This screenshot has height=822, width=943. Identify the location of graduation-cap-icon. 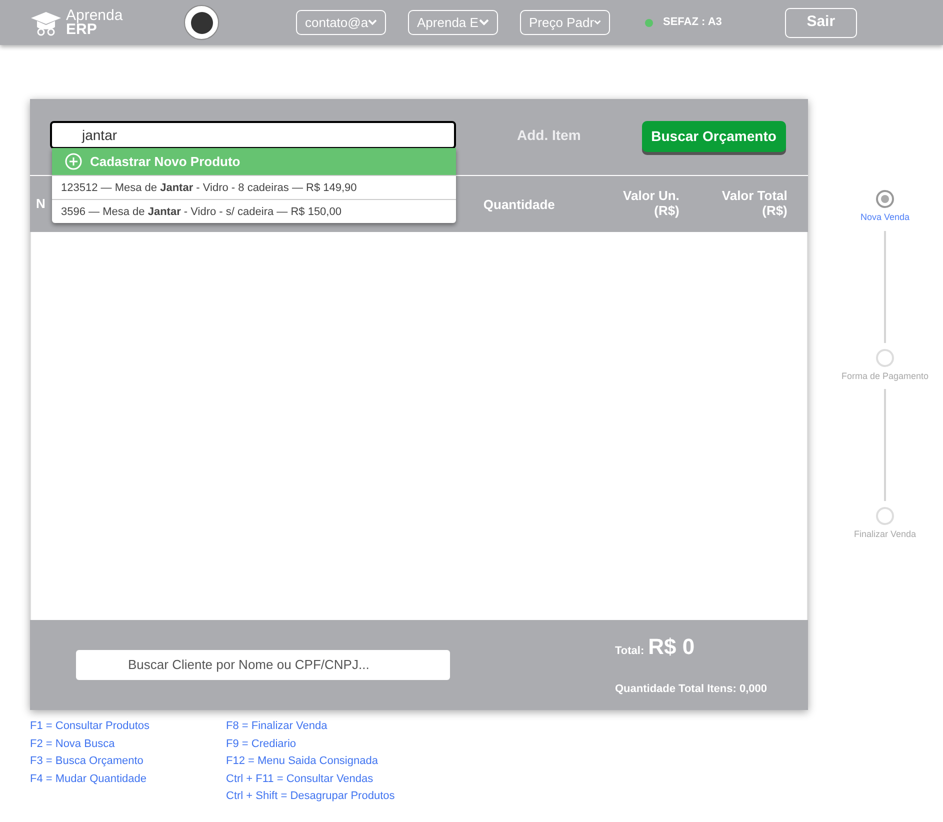
(46, 23).